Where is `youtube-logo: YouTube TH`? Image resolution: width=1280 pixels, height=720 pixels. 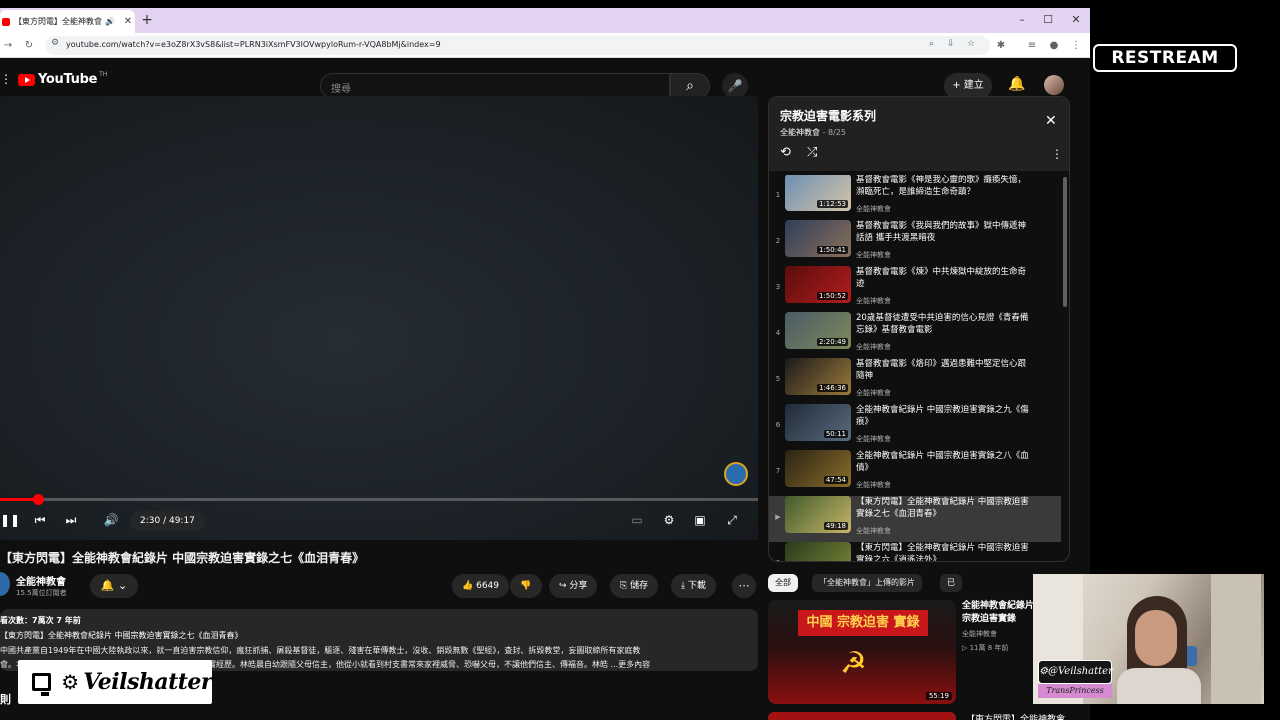 youtube-logo: YouTube TH is located at coordinates (63, 79).